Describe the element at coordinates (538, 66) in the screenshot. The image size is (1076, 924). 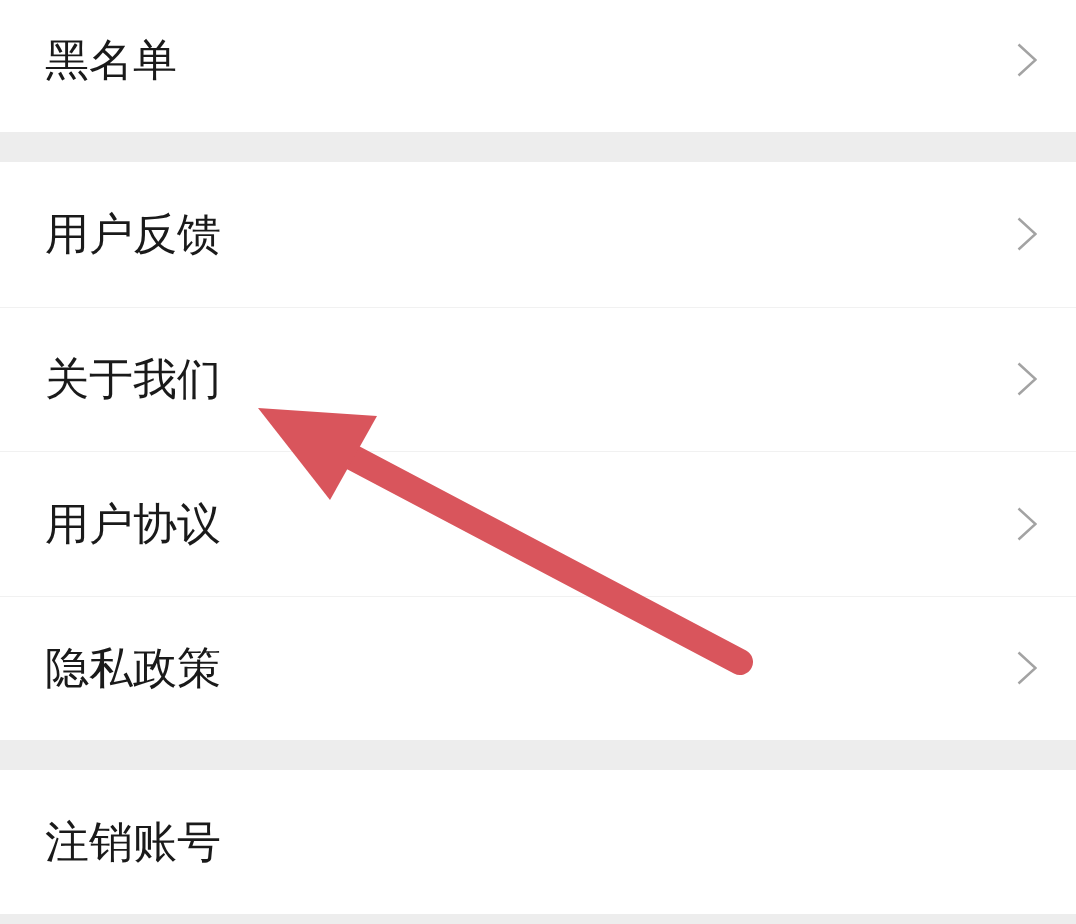
I see `settings-item: 黑名单` at that location.